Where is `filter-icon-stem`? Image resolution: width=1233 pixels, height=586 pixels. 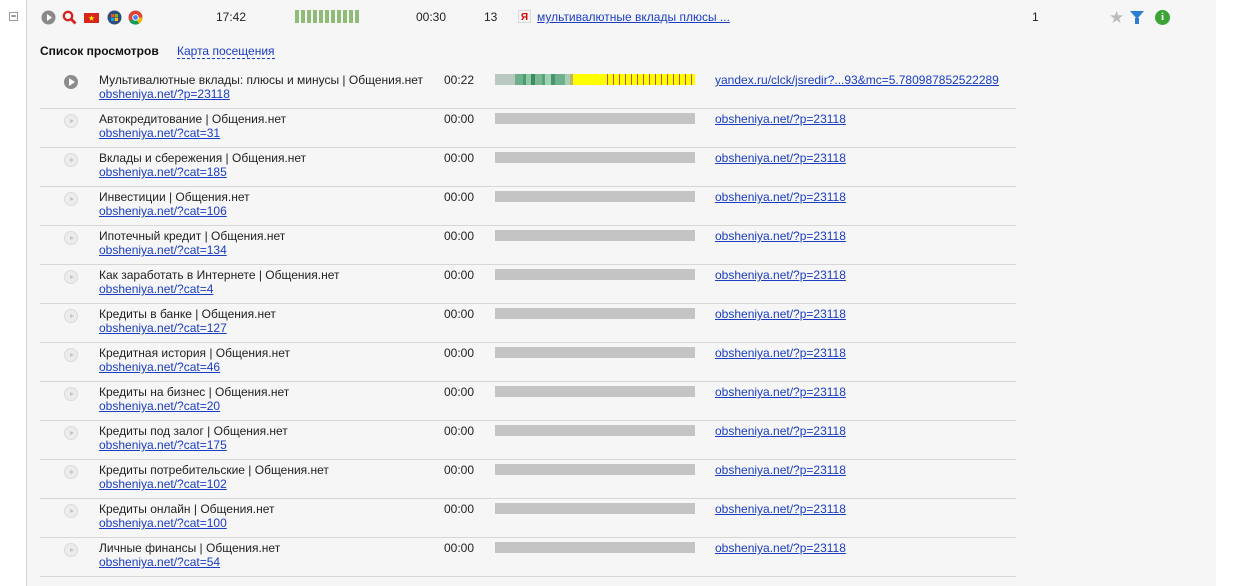 filter-icon-stem is located at coordinates (1137, 21).